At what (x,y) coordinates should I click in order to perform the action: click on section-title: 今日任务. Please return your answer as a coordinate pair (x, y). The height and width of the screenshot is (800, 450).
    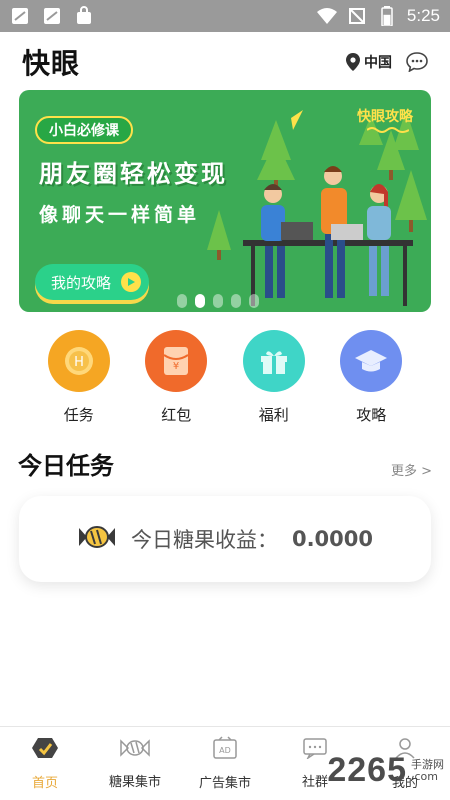
    Looking at the image, I should click on (66, 466).